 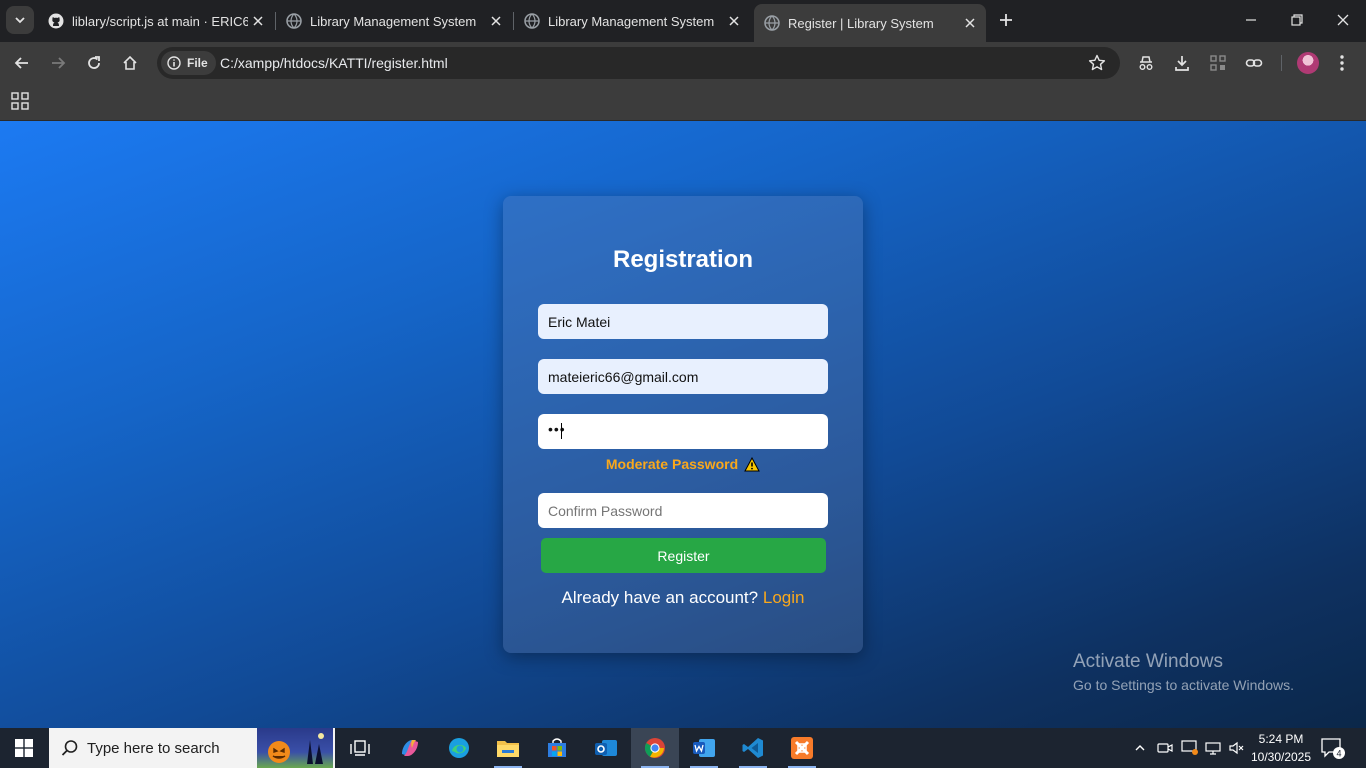 I want to click on vscode-icon, so click(x=752, y=748).